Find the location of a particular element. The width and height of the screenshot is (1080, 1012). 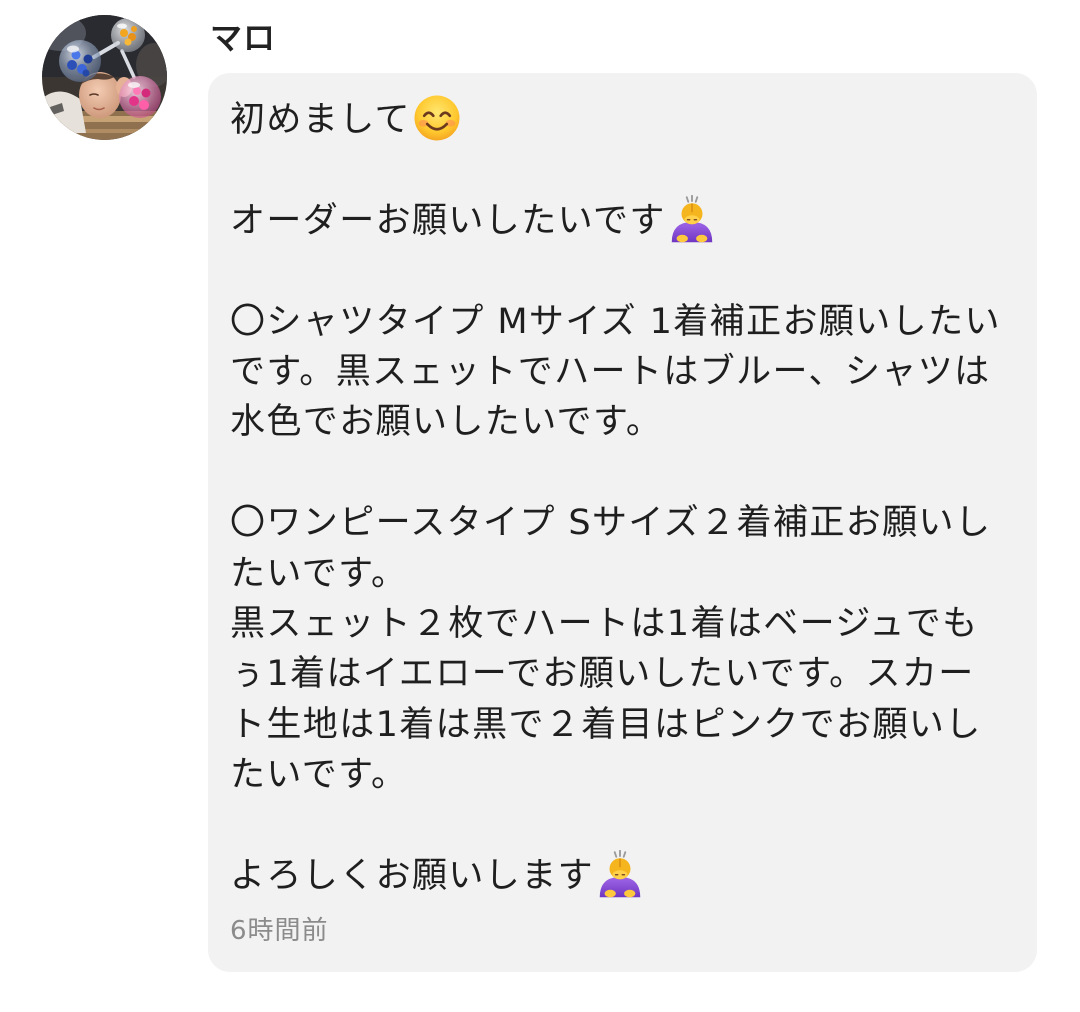

message-paragraph: 初めまして is located at coordinates (622, 120).